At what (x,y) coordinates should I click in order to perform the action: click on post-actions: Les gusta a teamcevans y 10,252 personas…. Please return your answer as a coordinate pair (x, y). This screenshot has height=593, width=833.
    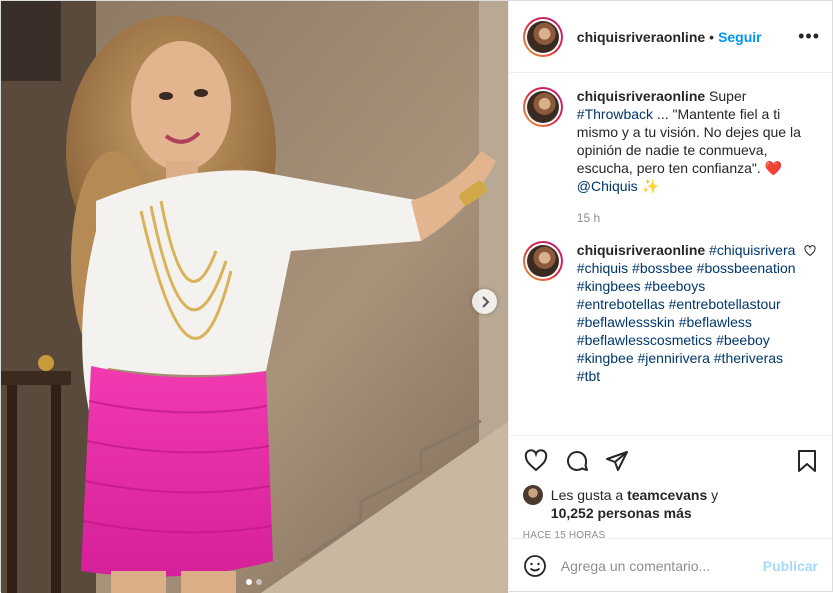
    Looking at the image, I should click on (670, 514).